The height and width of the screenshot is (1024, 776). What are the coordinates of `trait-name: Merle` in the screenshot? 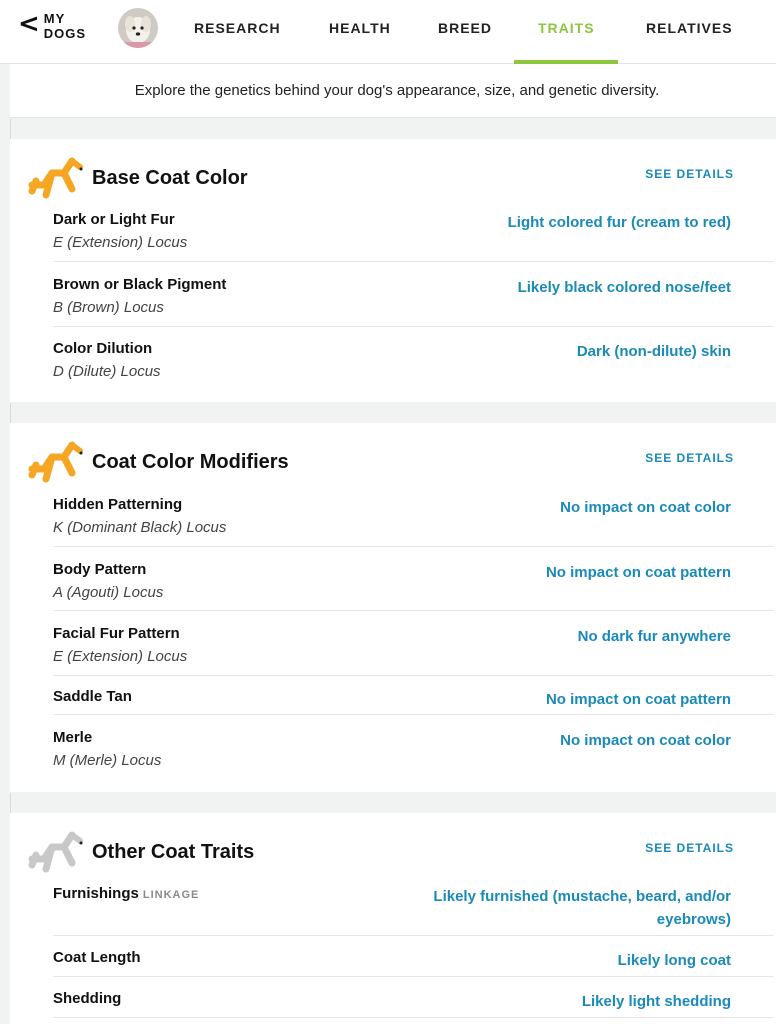 It's located at (73, 737).